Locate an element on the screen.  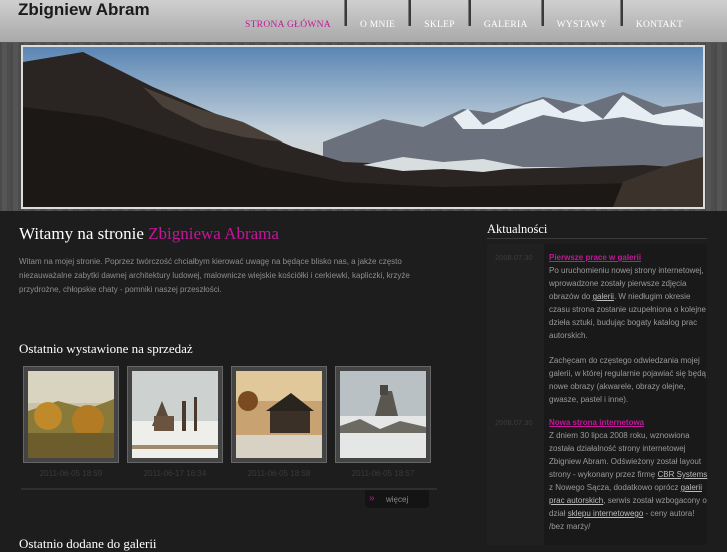
nav-item-exhibitions: WYSTAWY is located at coordinates (582, 21).